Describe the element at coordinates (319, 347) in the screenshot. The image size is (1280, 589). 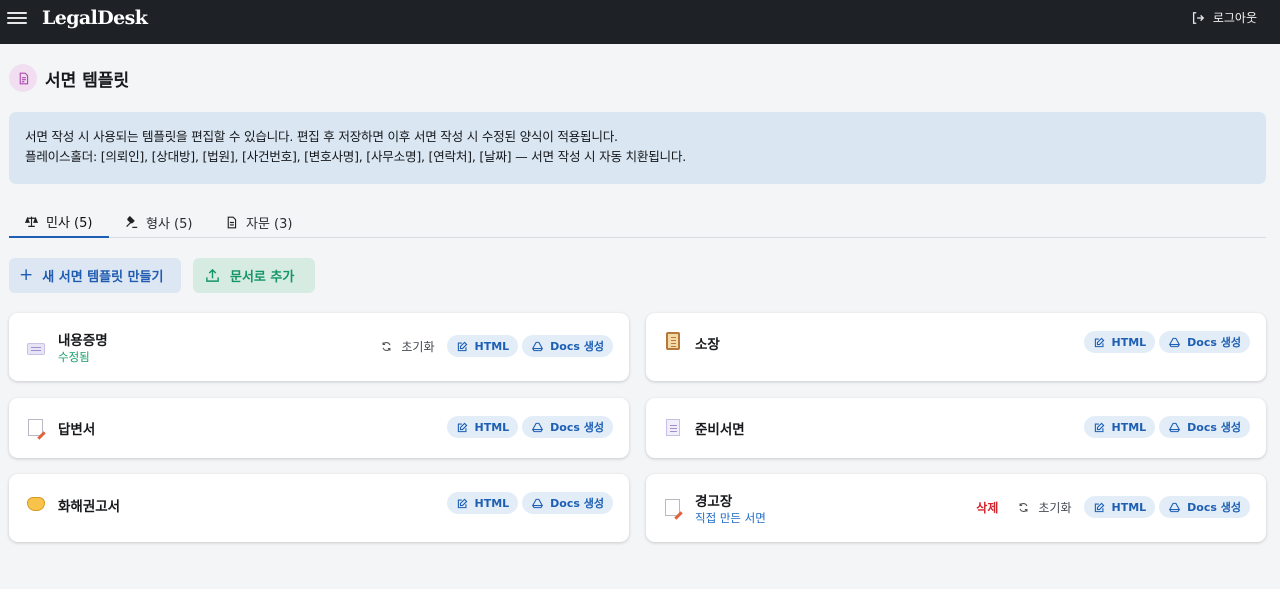
I see `template-card: 내용증명 수정됨 초기화 HTML Docs 생성` at that location.